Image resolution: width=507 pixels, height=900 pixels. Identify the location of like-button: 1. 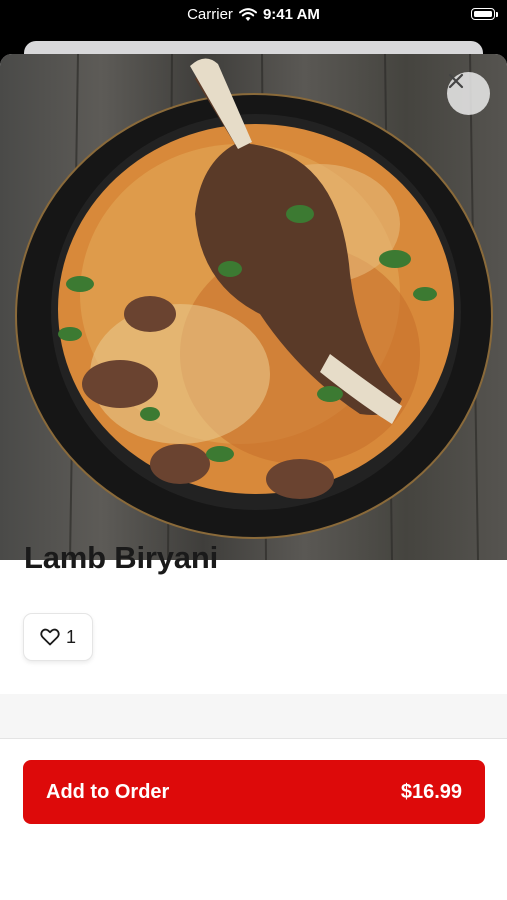
(58, 637).